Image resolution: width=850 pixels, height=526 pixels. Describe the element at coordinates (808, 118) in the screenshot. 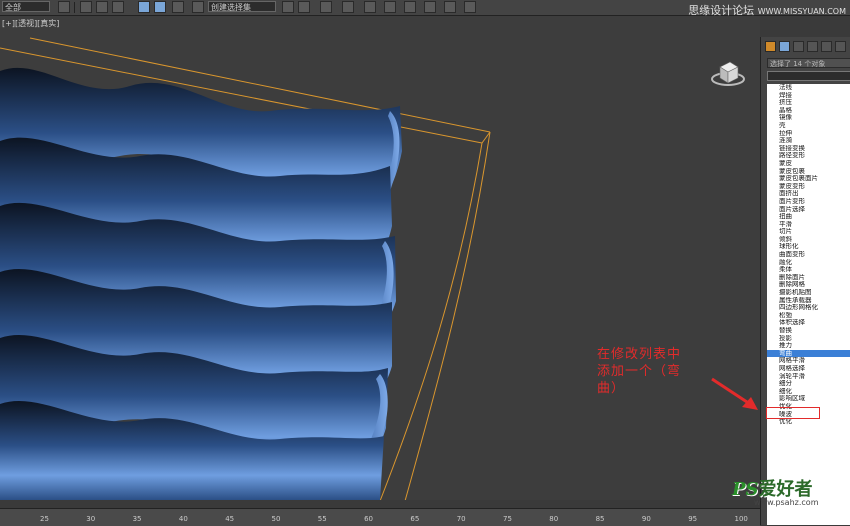

I see `modifier-list-item: 镜像` at that location.